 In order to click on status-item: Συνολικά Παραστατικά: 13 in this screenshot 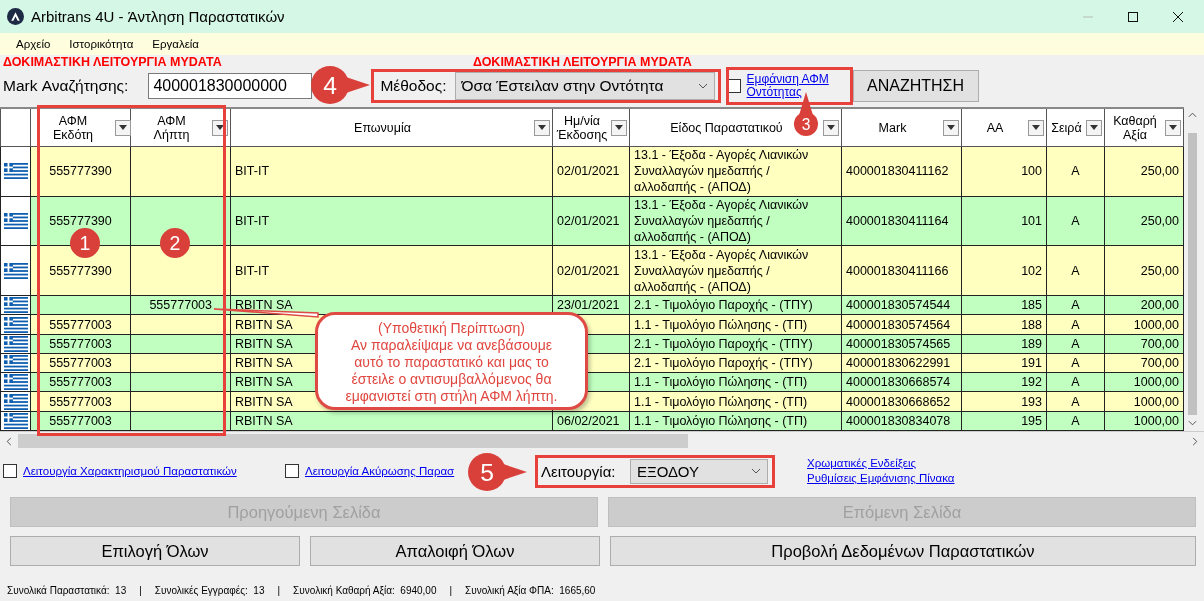, I will do `click(67, 590)`.